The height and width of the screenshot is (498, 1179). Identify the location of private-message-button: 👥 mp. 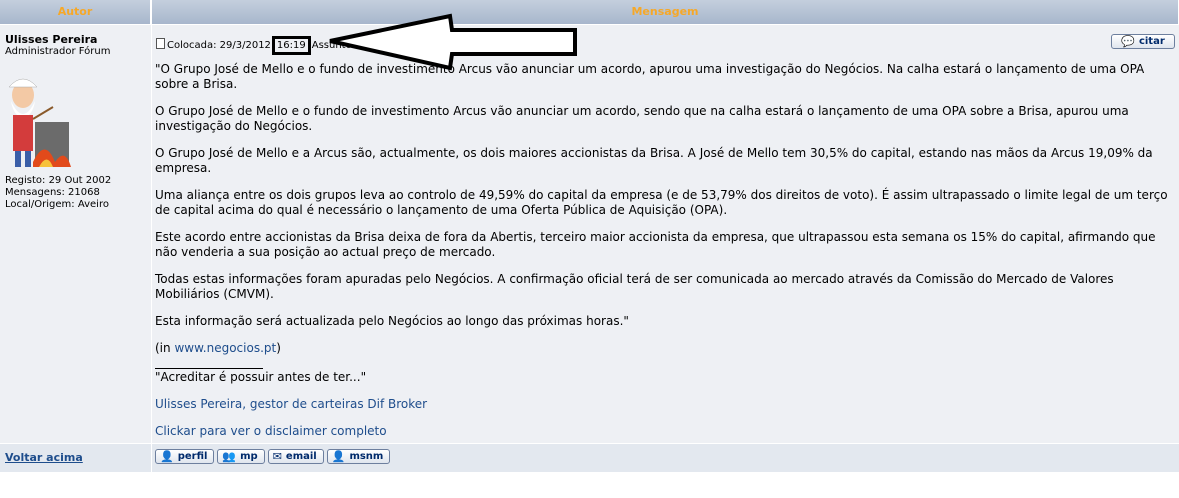
(241, 456).